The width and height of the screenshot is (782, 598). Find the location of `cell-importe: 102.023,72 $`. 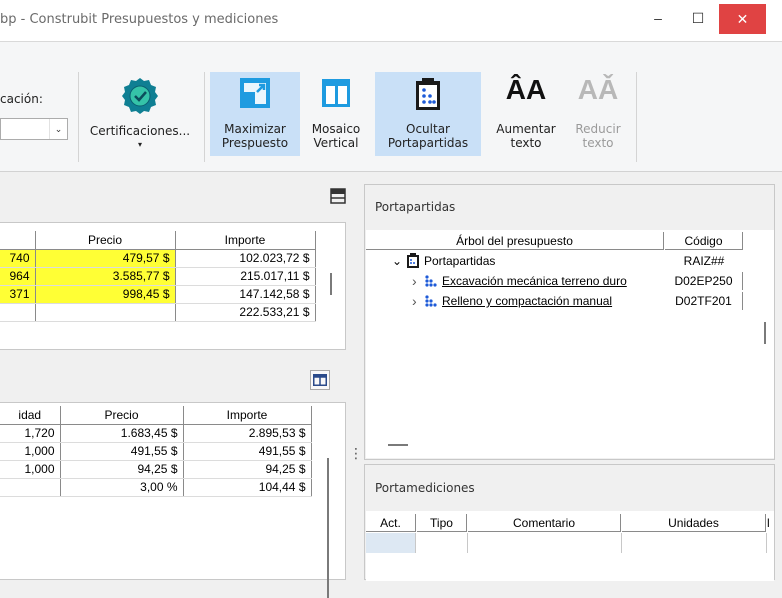

cell-importe: 102.023,72 $ is located at coordinates (245, 258).